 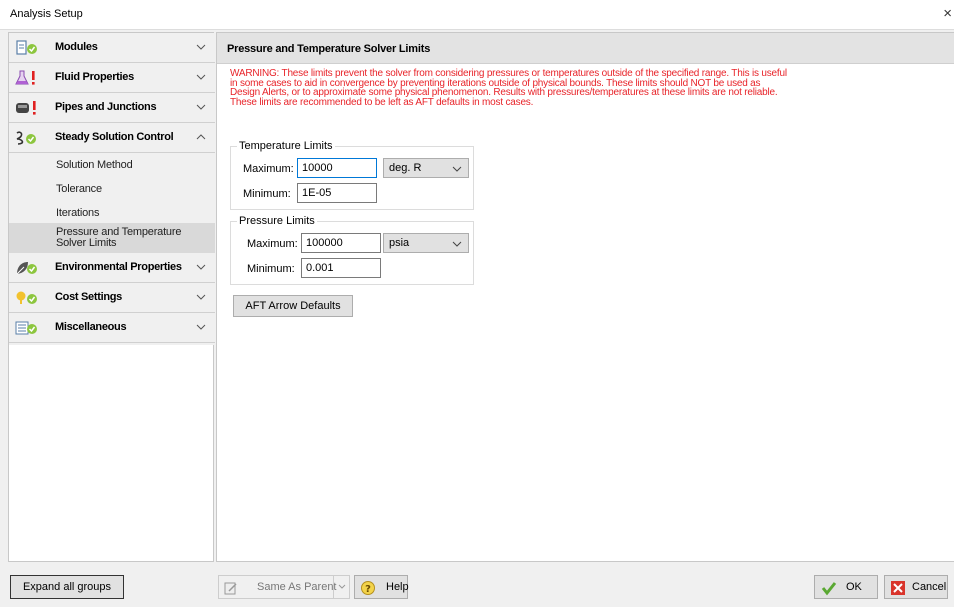 What do you see at coordinates (119, 237) in the screenshot?
I see `sidebar-item-label: Pressure and Temperature Solver Limits` at bounding box center [119, 237].